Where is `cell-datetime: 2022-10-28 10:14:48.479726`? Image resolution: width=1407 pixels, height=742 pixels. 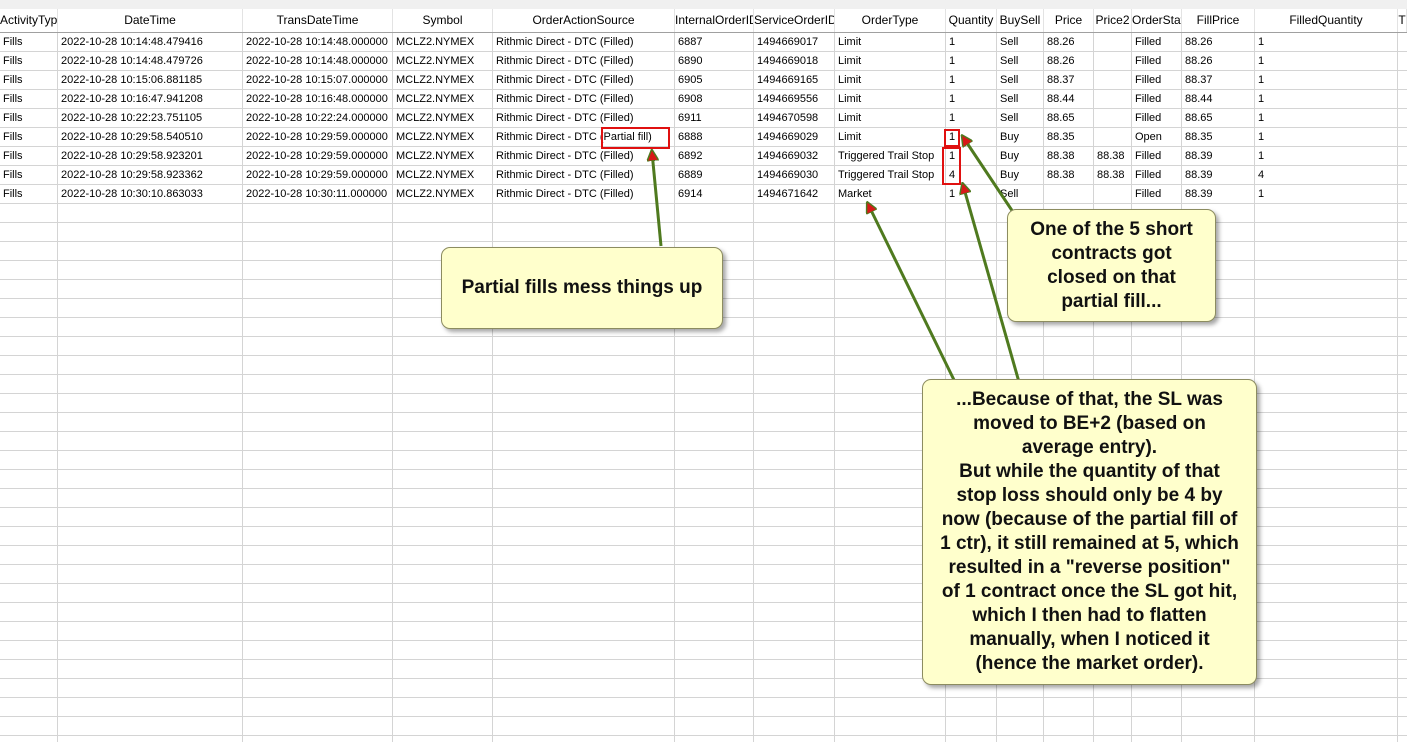
cell-datetime: 2022-10-28 10:14:48.479726 is located at coordinates (150, 61).